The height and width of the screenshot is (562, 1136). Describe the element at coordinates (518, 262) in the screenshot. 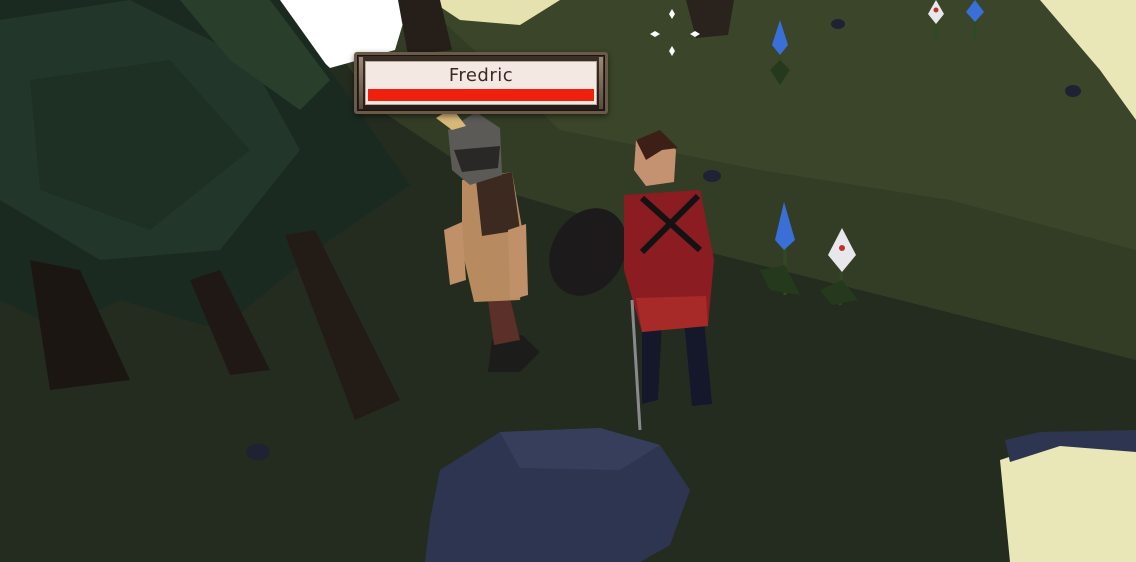

I see `npc-arm` at that location.